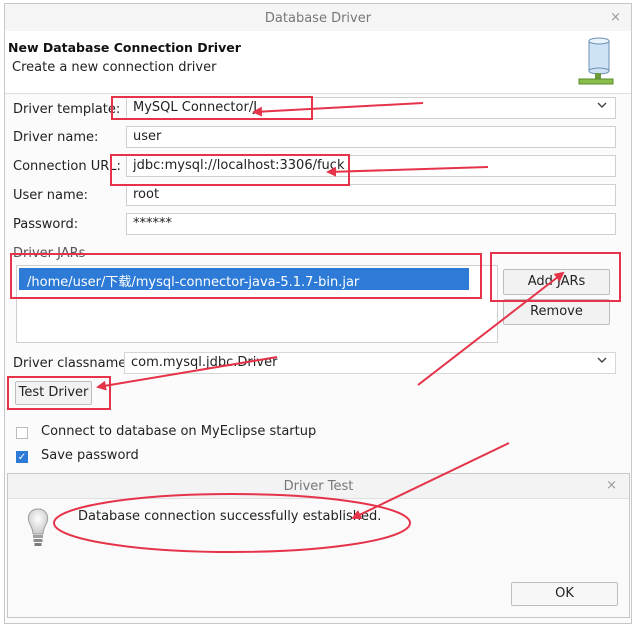 The image size is (640, 628). I want to click on driver-name-label: Driver name:, so click(56, 137).